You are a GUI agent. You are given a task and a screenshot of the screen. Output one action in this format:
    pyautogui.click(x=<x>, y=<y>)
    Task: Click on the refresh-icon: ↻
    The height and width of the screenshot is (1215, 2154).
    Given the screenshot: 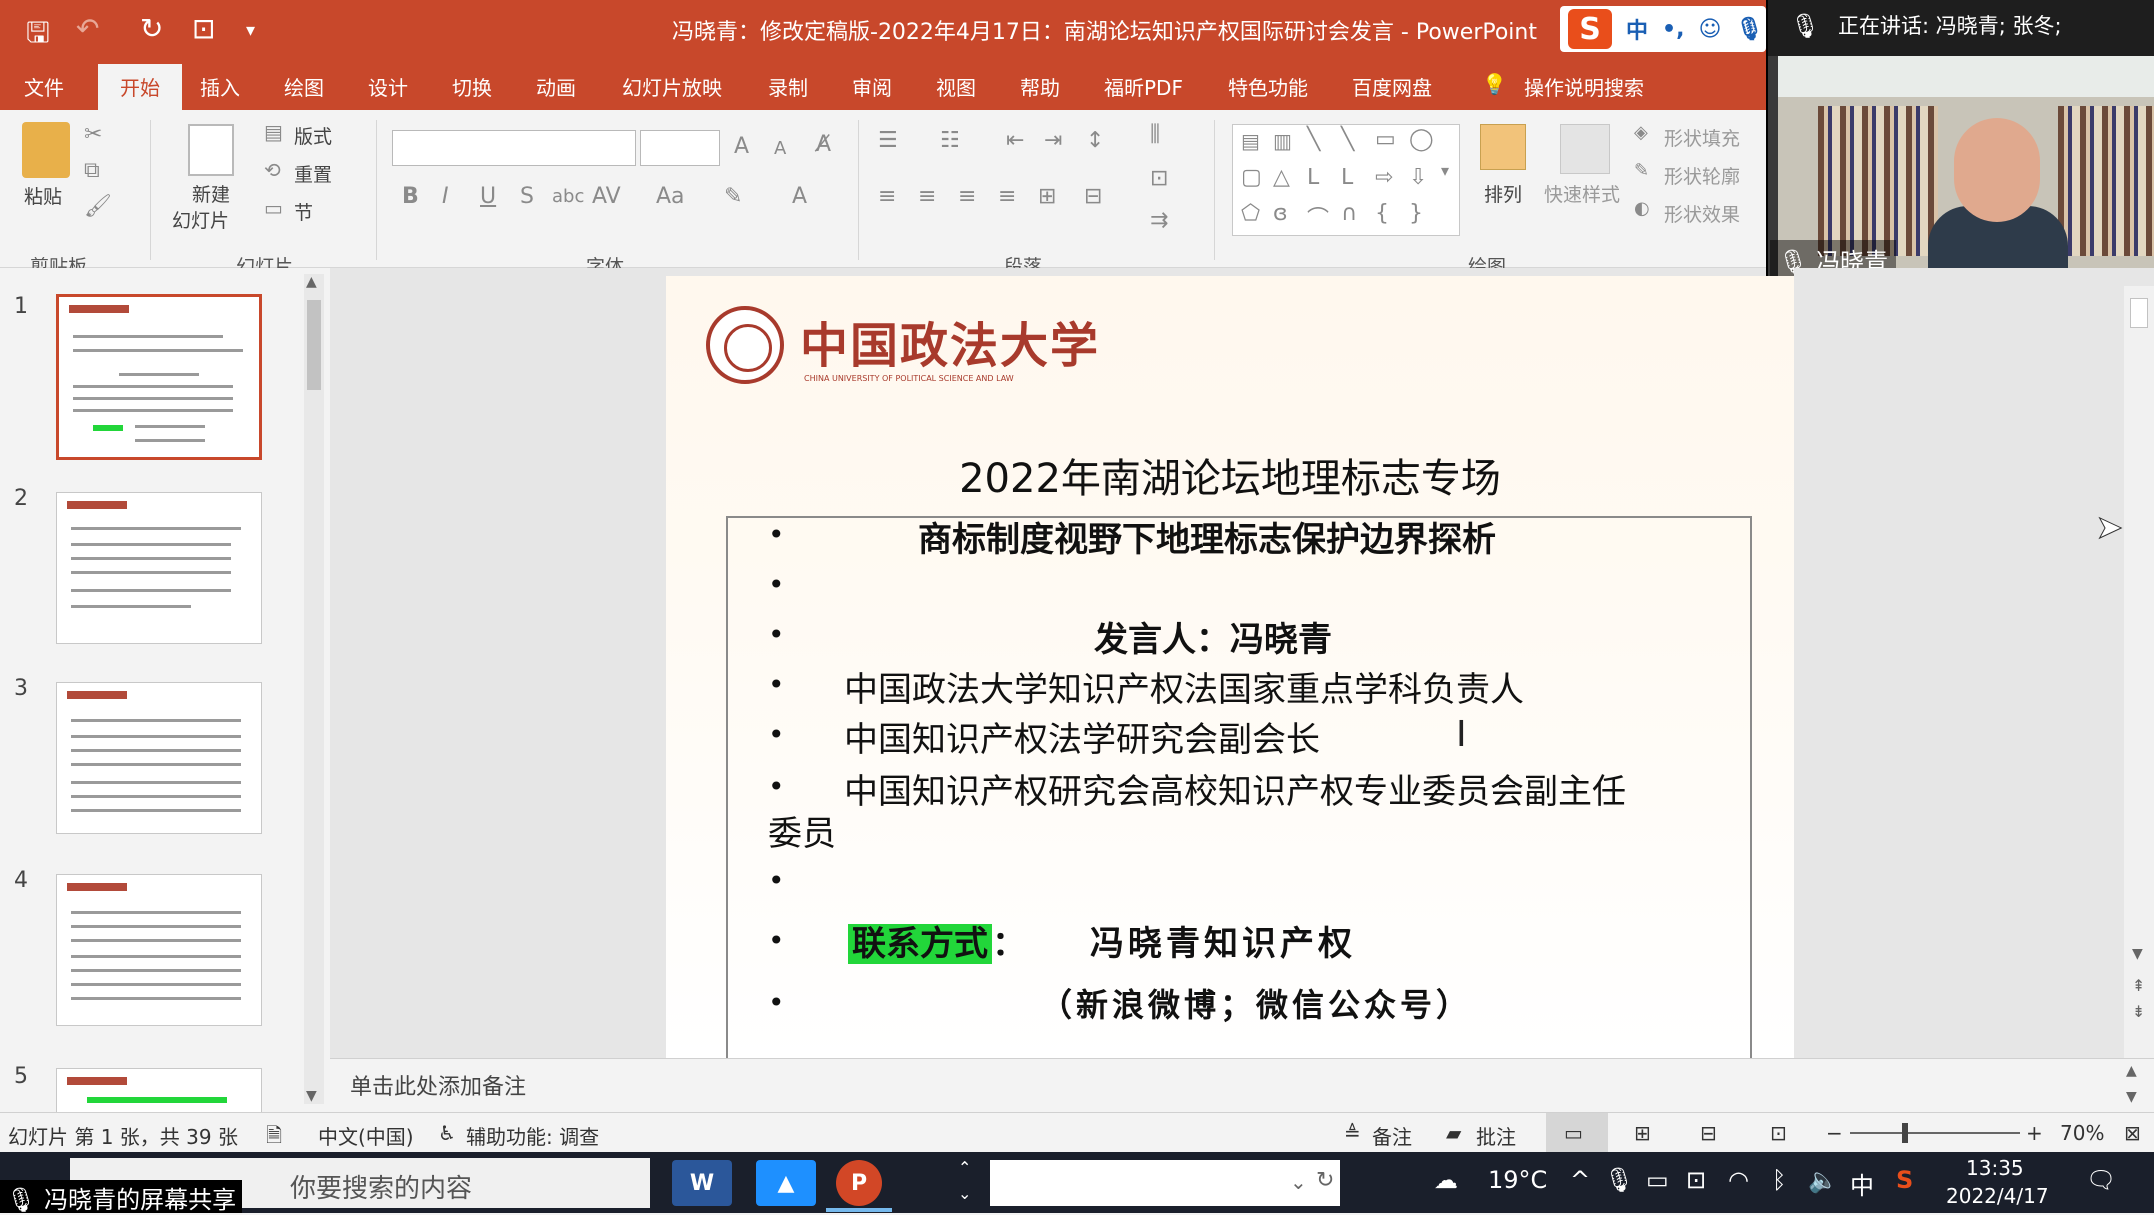 What is the action you would take?
    pyautogui.click(x=1325, y=1180)
    